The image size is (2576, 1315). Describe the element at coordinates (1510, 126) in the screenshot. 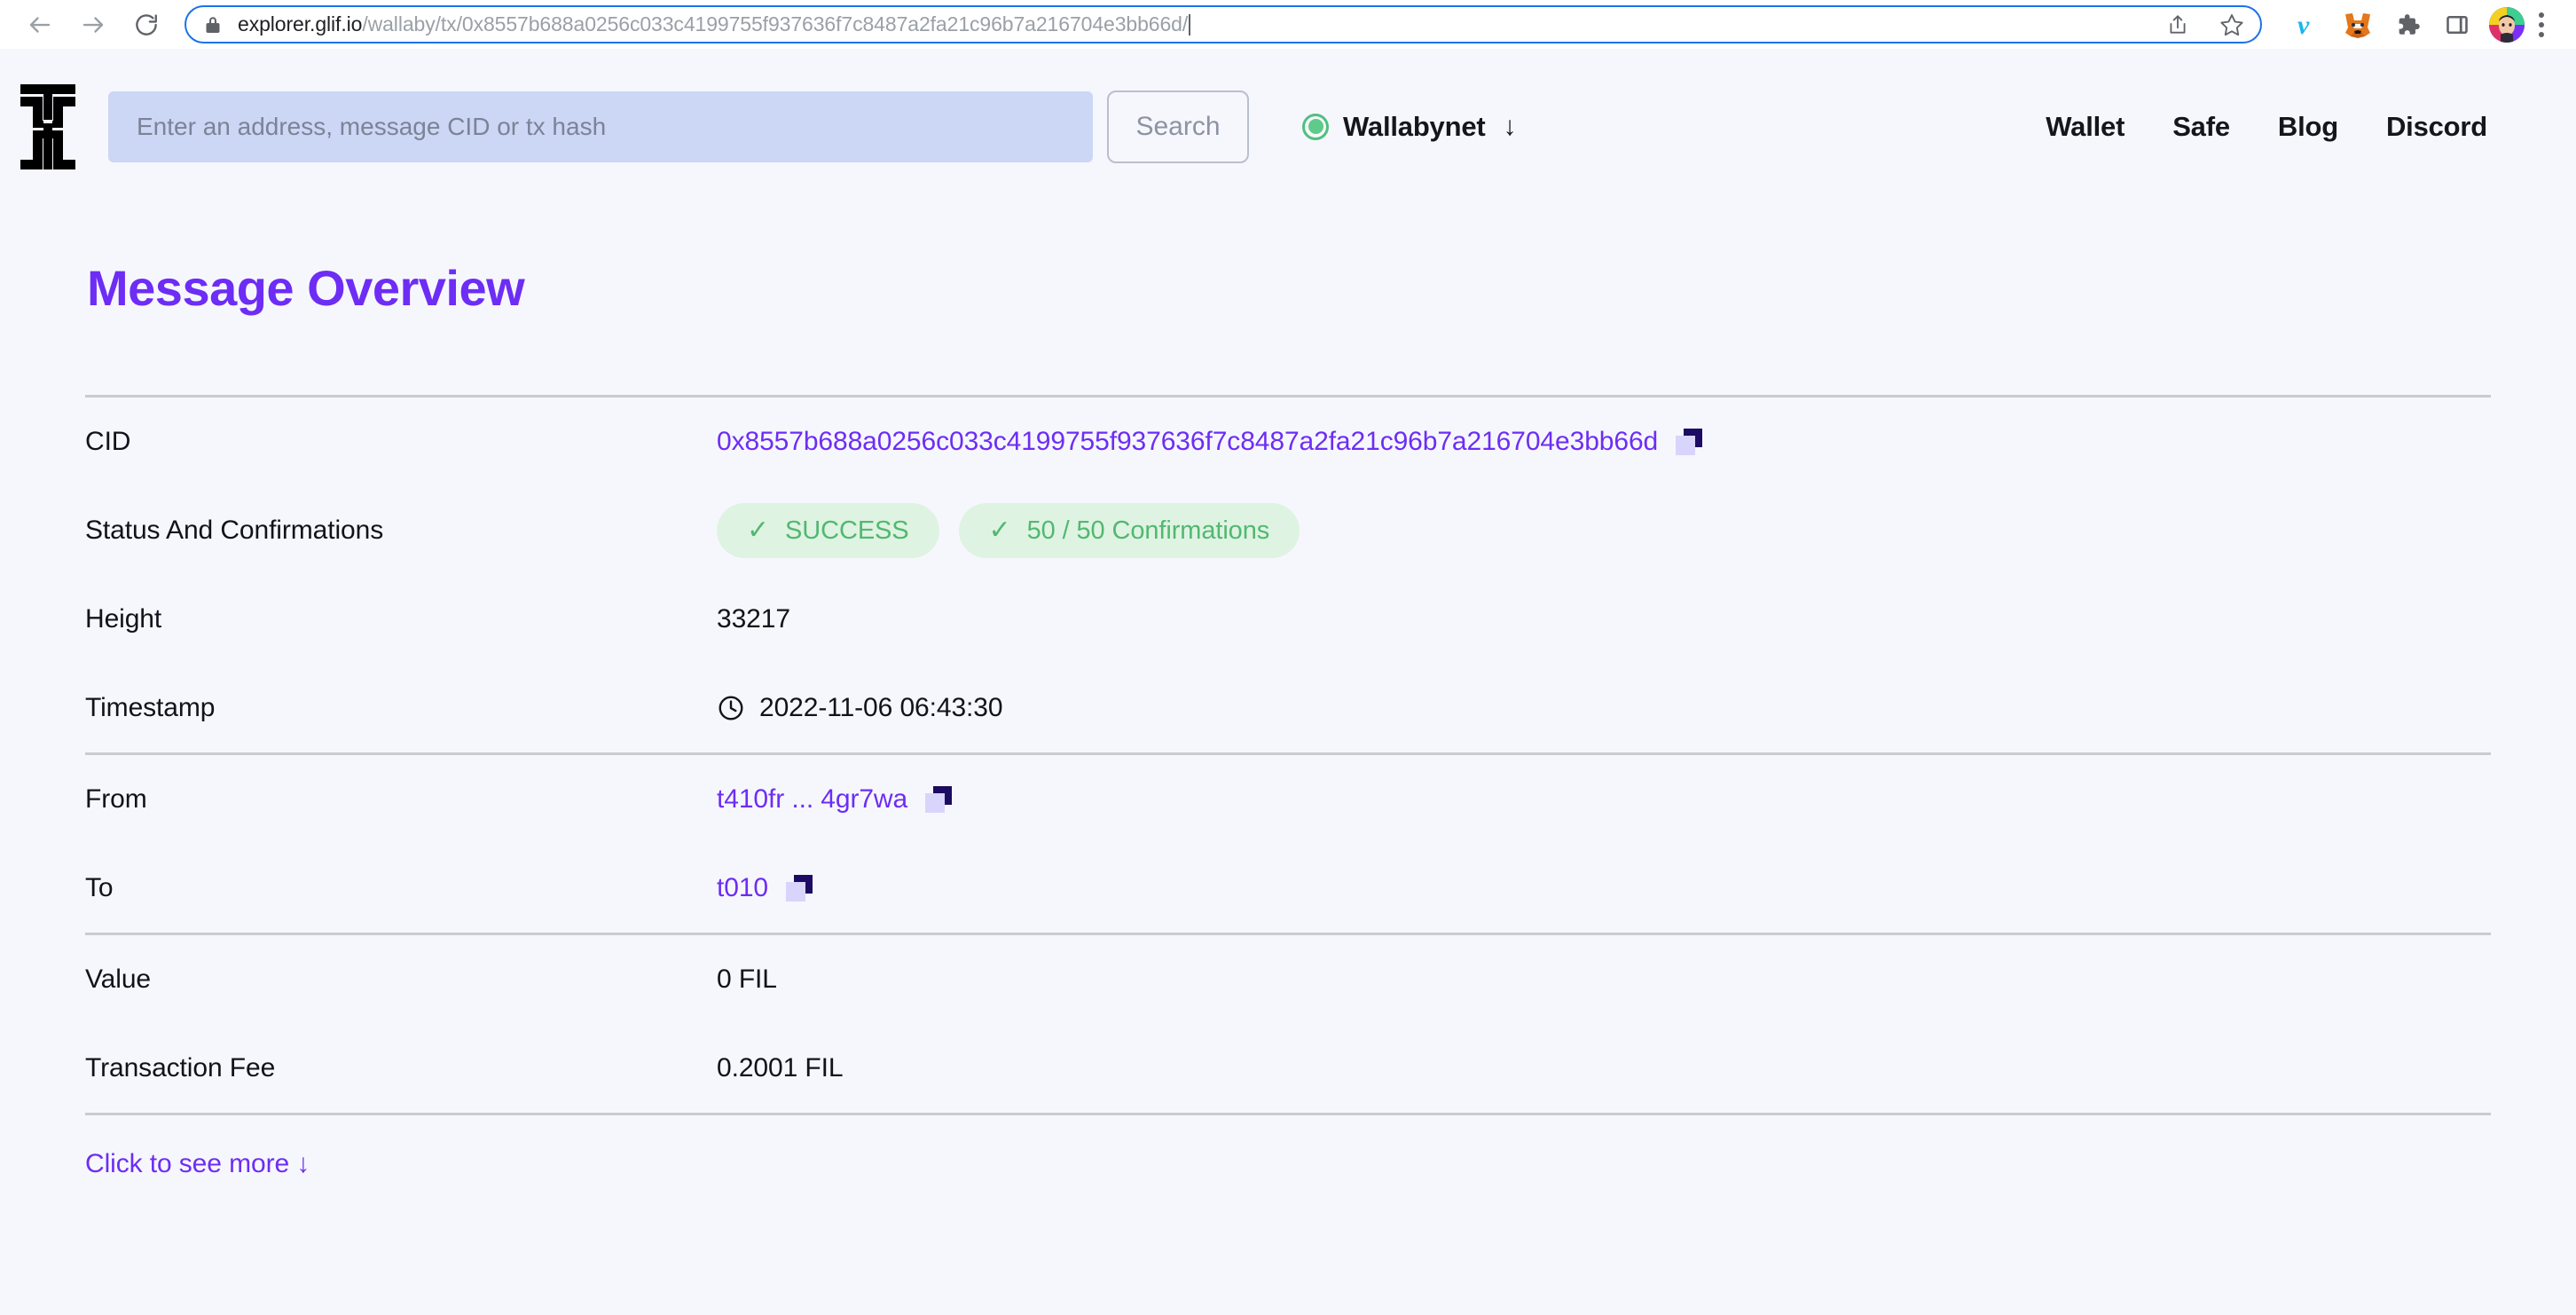

I see `chevron-down-icon: ↓` at that location.